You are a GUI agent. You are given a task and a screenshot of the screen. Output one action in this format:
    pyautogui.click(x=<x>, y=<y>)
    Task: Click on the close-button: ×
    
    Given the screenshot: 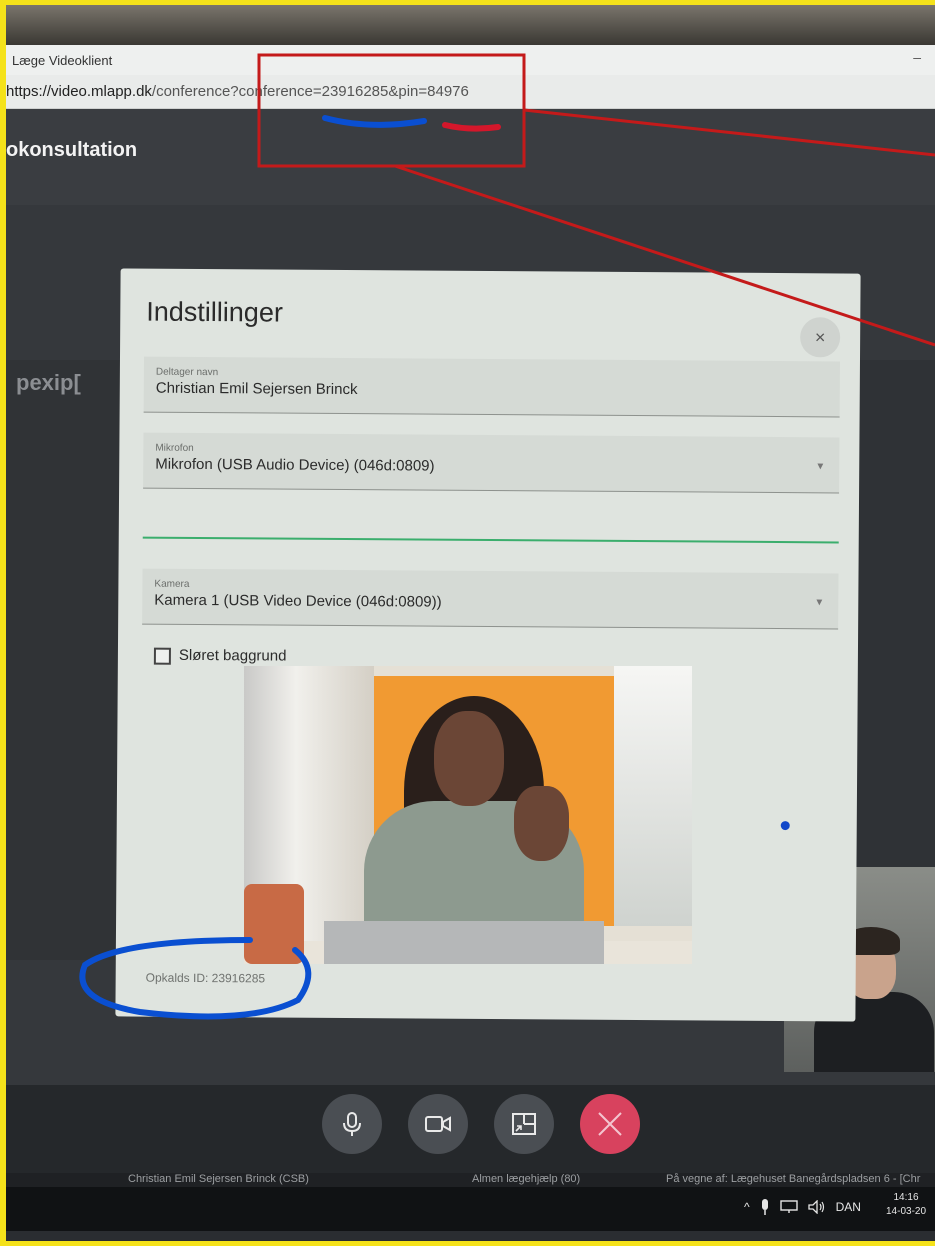 What is the action you would take?
    pyautogui.click(x=820, y=337)
    